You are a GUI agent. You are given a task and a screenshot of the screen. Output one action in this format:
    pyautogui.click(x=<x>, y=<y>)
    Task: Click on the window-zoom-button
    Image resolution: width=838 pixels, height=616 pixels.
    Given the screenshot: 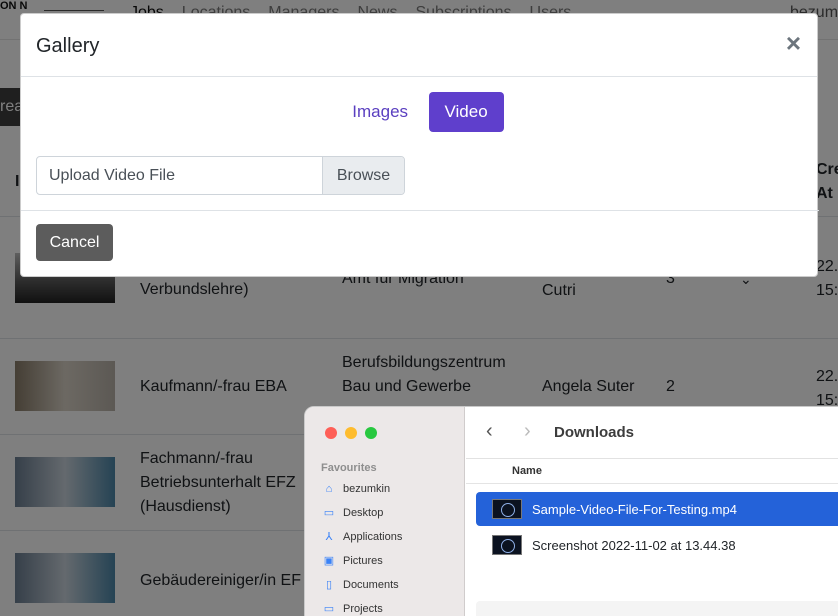 What is the action you would take?
    pyautogui.click(x=371, y=433)
    